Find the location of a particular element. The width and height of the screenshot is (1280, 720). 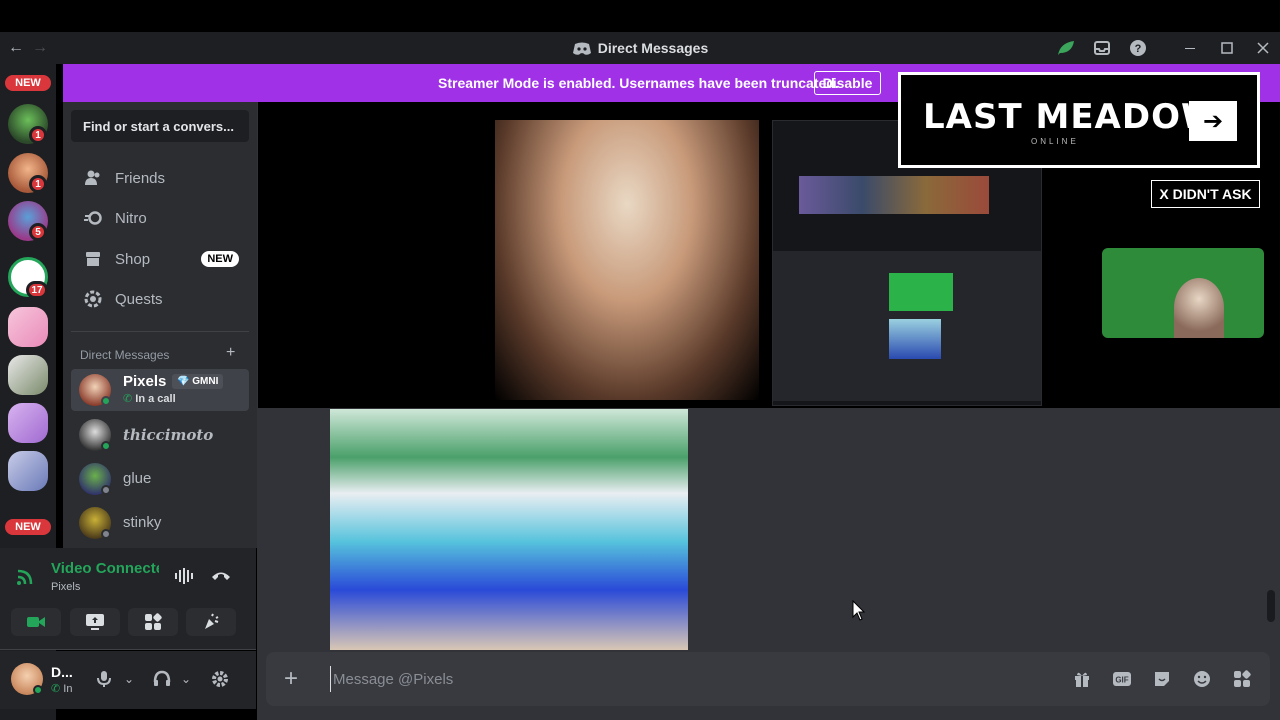

emoji-icon is located at coordinates (1202, 679).